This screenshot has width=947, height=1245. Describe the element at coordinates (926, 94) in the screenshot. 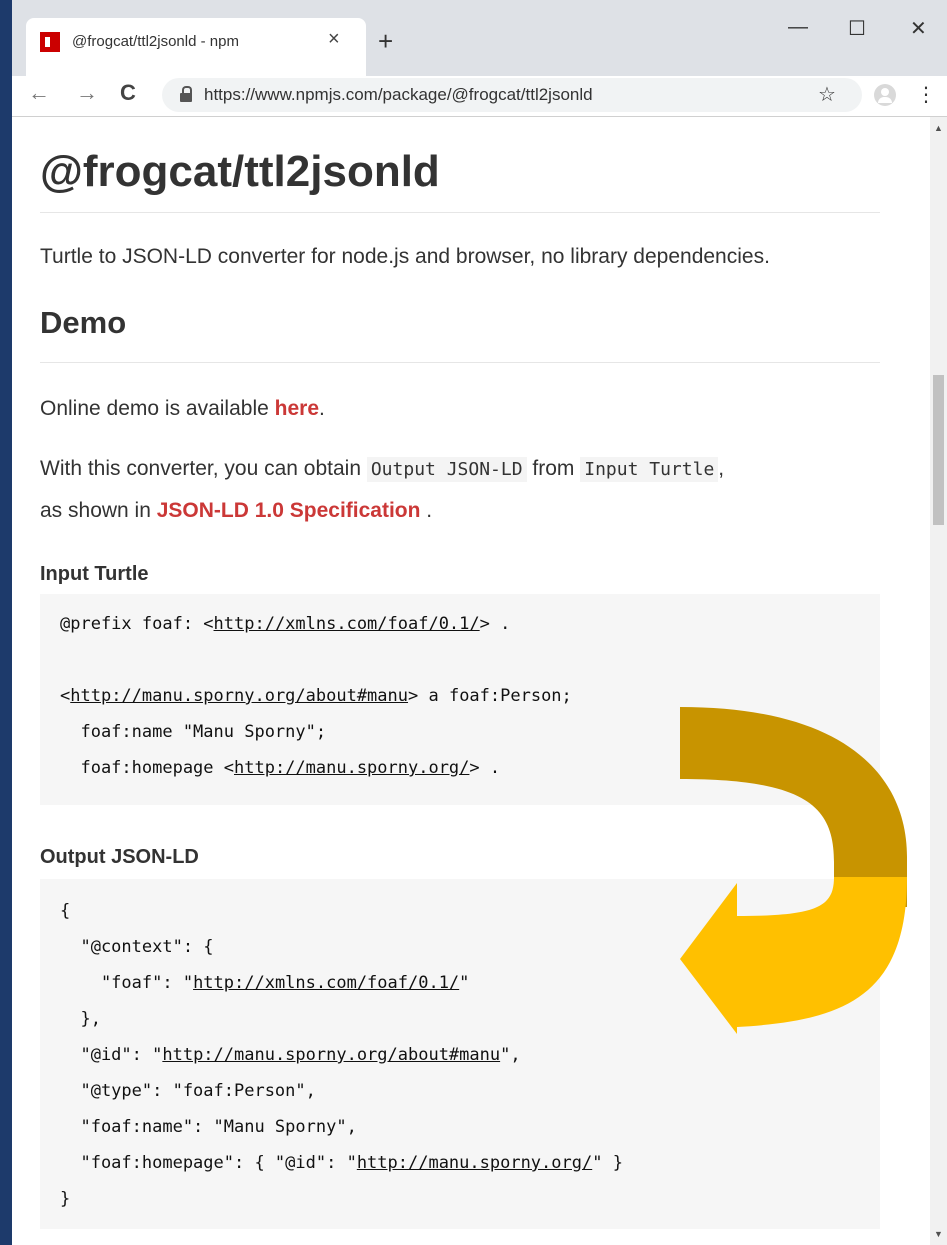

I see `menu-icon: ⋮` at that location.